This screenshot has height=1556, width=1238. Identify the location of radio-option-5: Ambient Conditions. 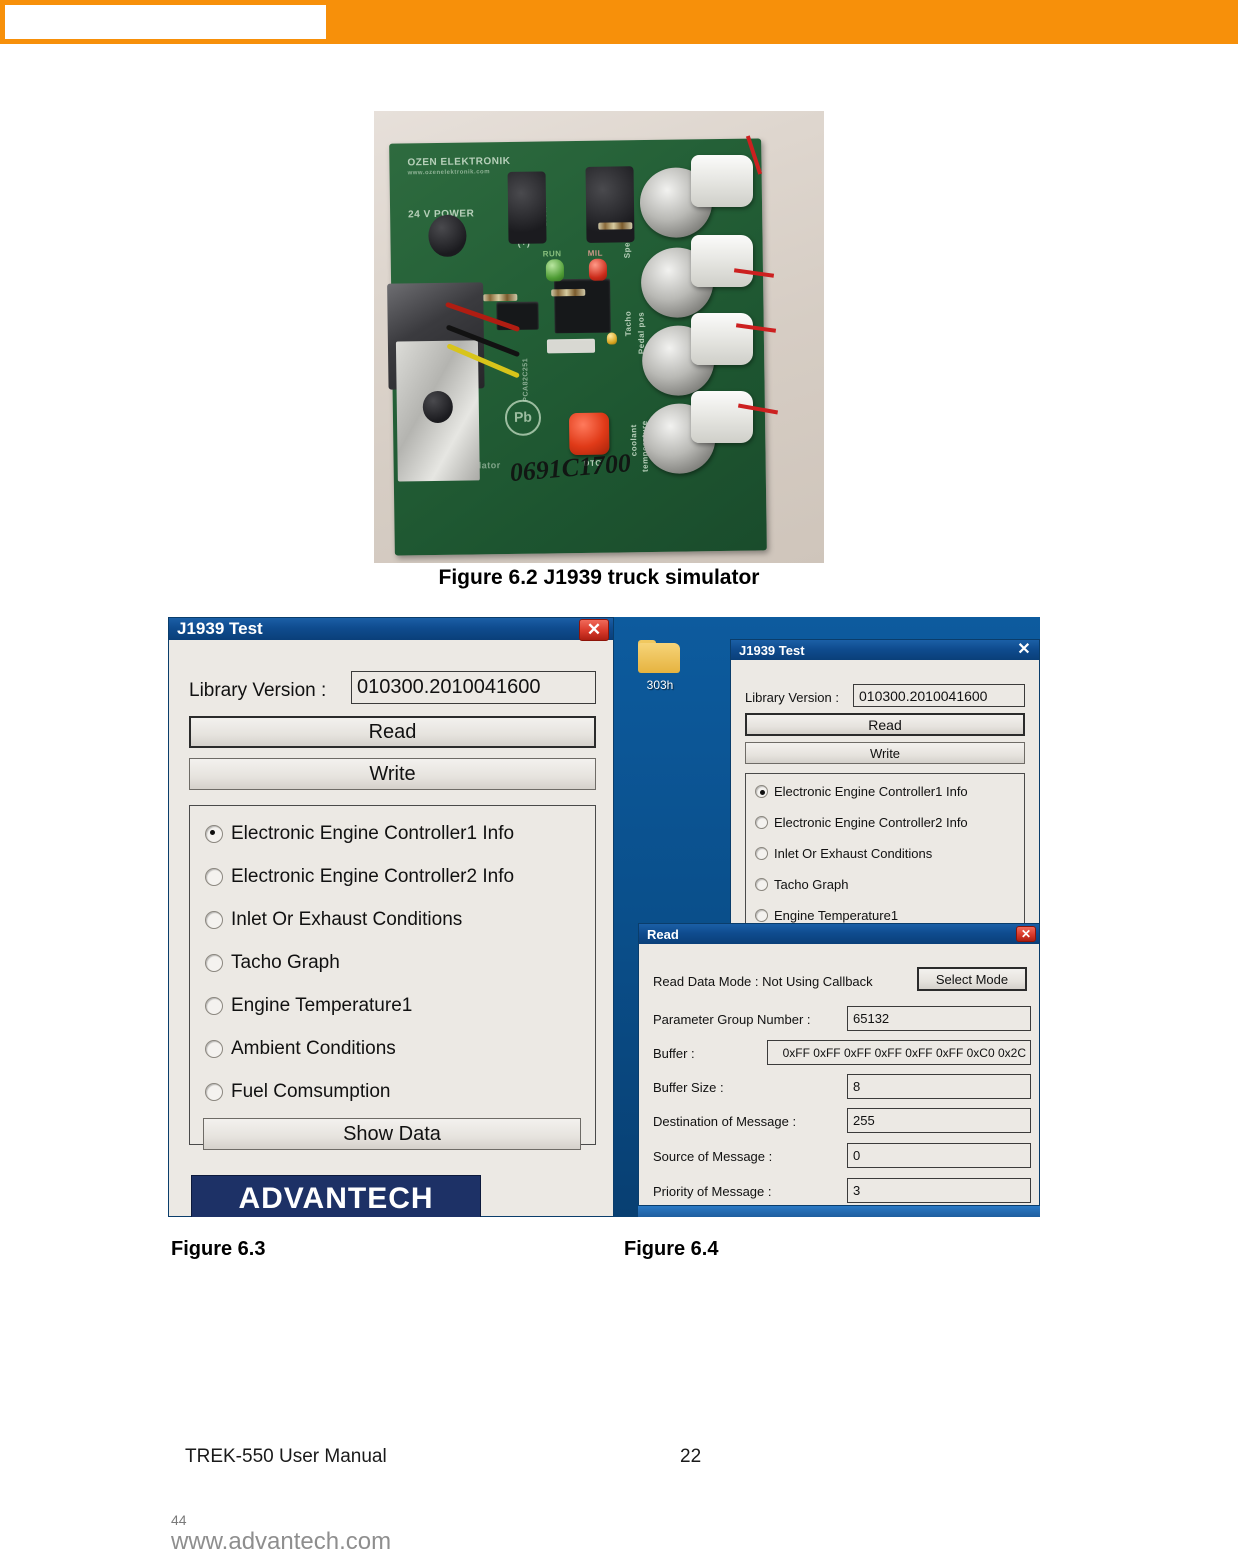
(300, 1049).